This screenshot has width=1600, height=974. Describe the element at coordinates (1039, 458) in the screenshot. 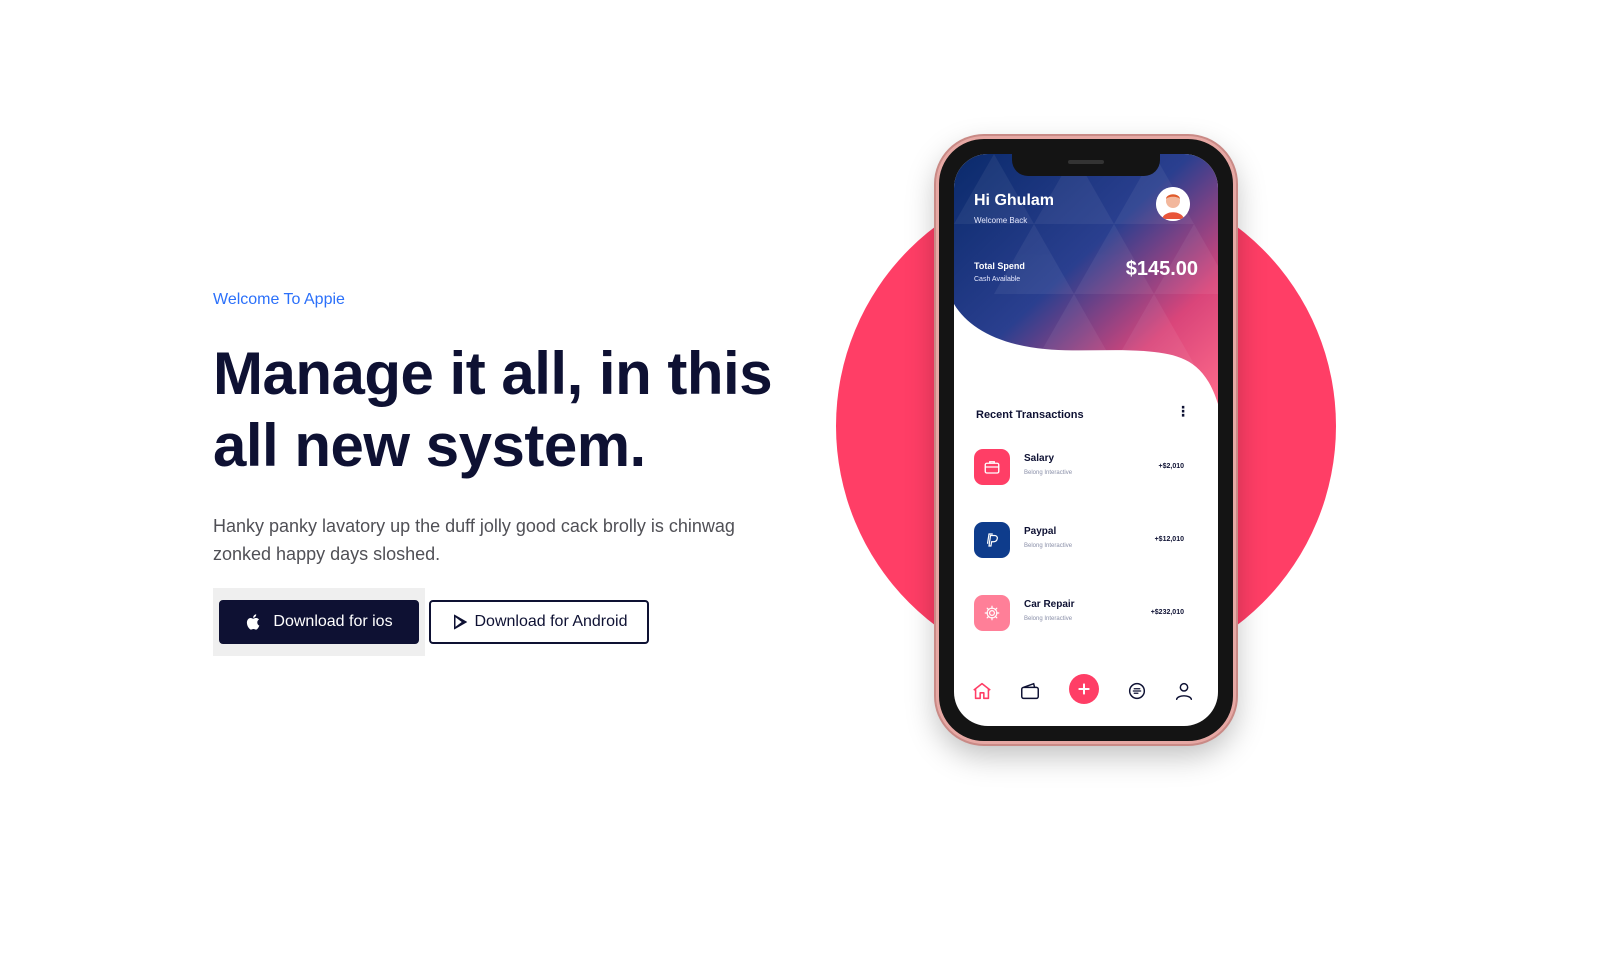

I see `transaction-name: Salary` at that location.